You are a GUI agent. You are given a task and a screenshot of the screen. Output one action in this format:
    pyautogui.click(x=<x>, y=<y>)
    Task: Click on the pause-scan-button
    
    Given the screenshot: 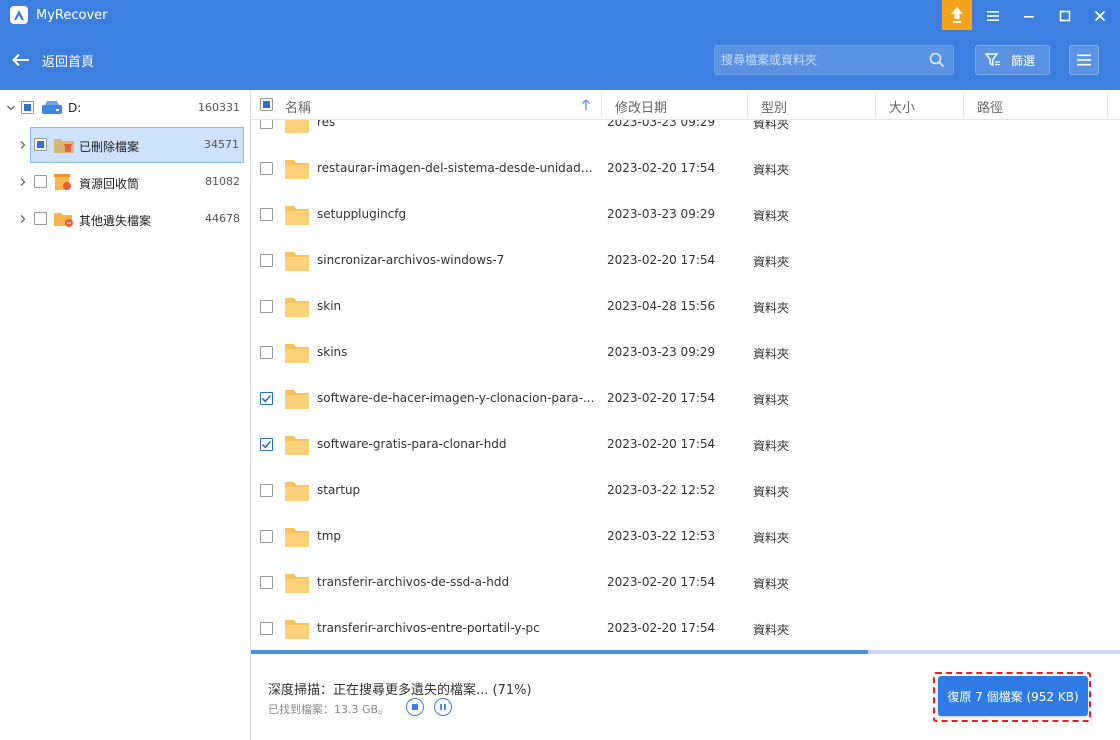 What is the action you would take?
    pyautogui.click(x=443, y=707)
    